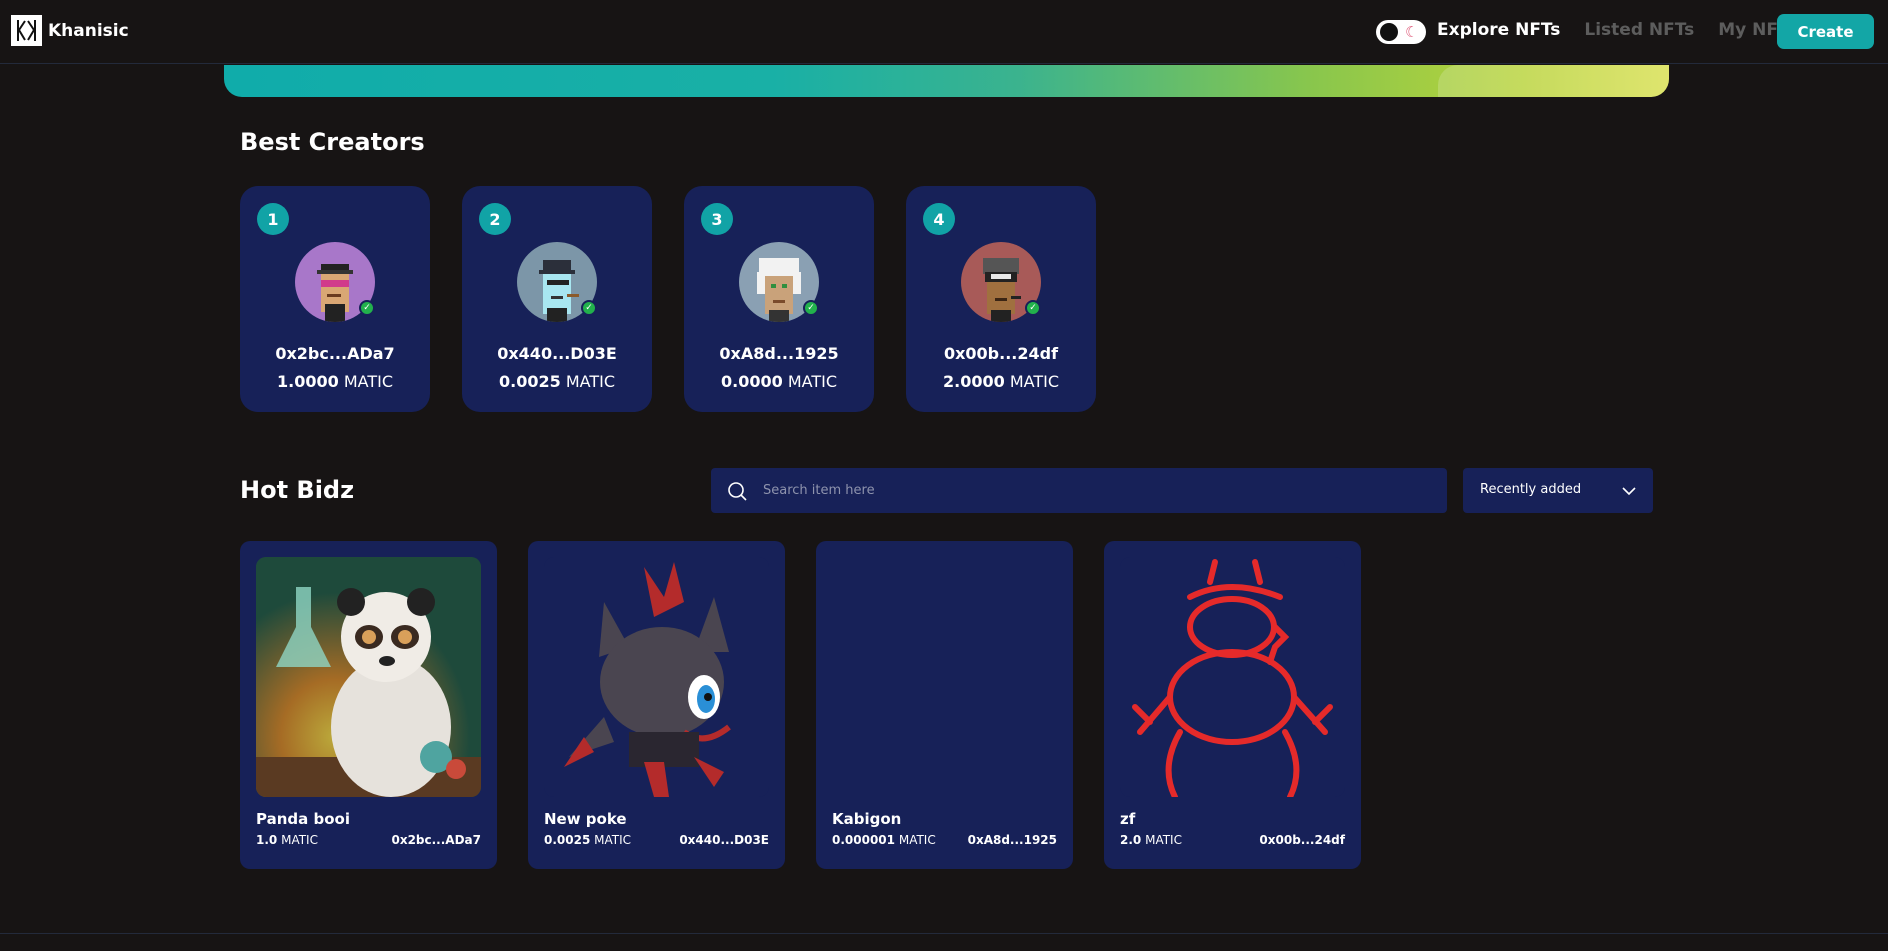 The image size is (1888, 951). I want to click on creator-balance: 0.0025 MATIC, so click(556, 381).